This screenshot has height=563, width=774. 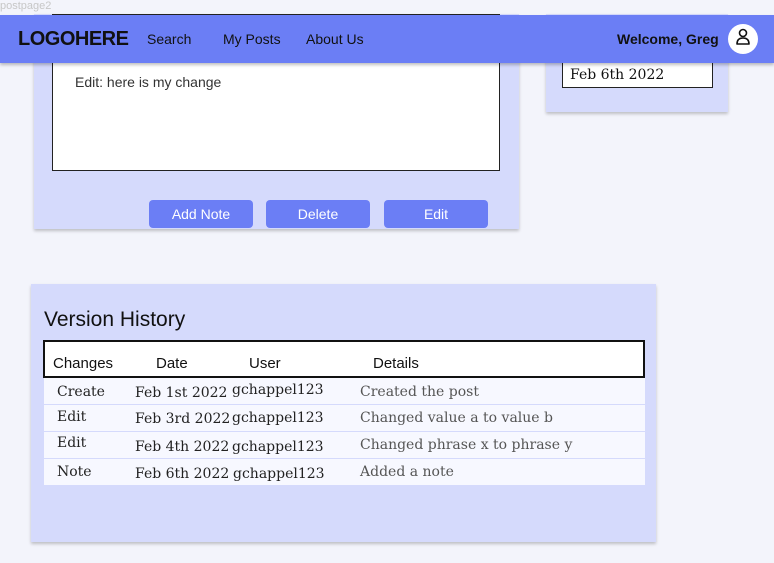 What do you see at coordinates (182, 474) in the screenshot?
I see `cell-date: Feb 6th 2022` at bounding box center [182, 474].